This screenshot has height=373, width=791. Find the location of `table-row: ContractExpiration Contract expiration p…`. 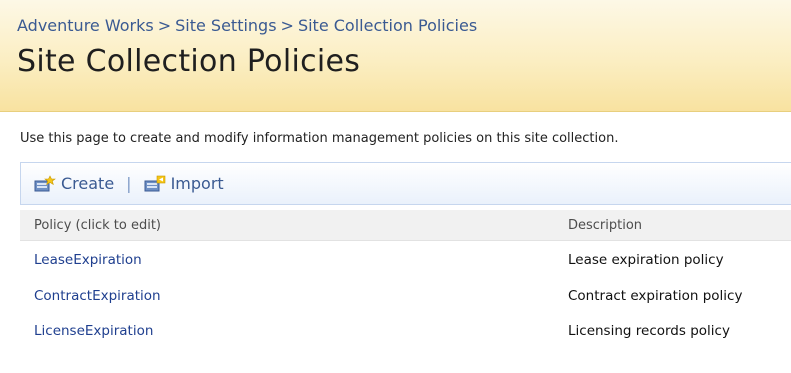

table-row: ContractExpiration Contract expiration p… is located at coordinates (405, 297).